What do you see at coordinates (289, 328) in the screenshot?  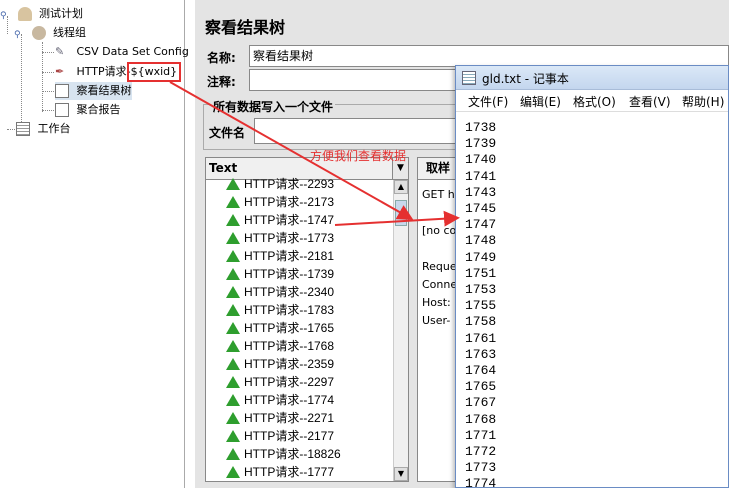 I see `result-item-label: HTTP请求--1765` at bounding box center [289, 328].